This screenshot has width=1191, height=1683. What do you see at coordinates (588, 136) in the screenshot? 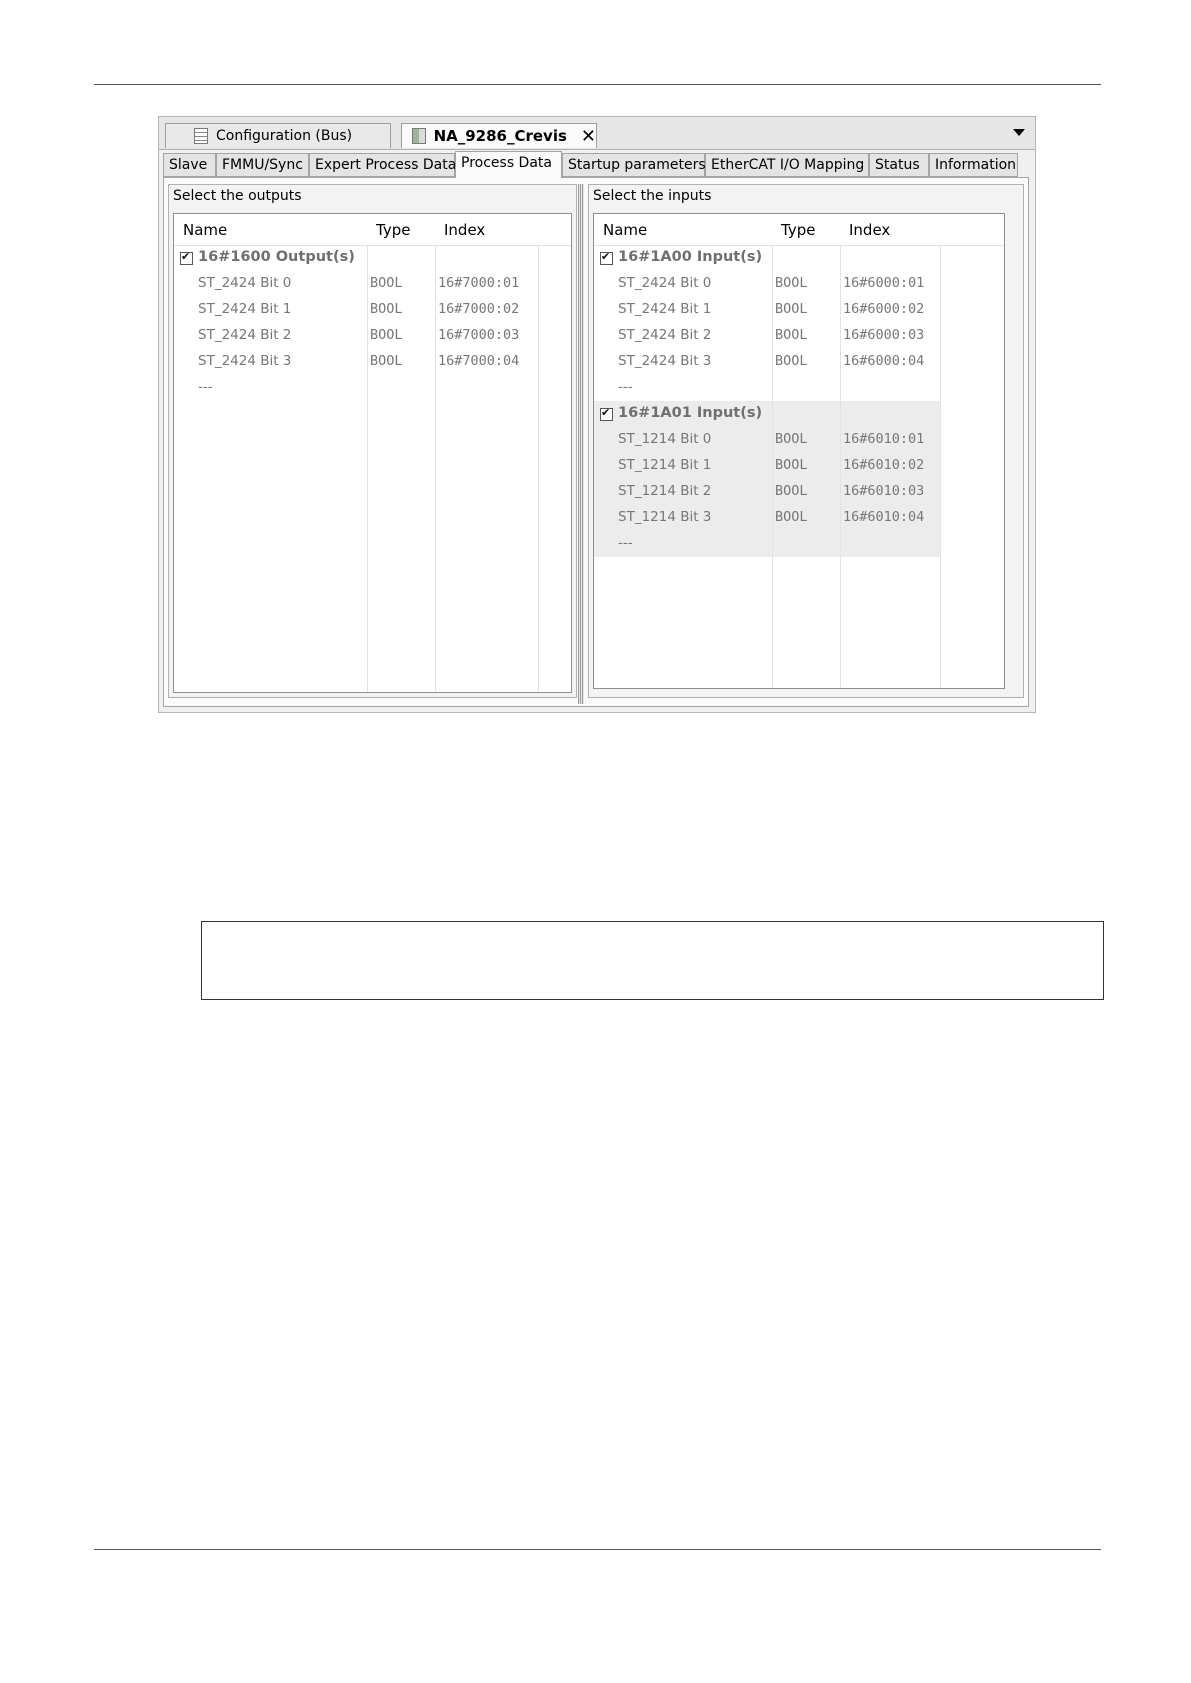
I see `close-icon: ✕` at bounding box center [588, 136].